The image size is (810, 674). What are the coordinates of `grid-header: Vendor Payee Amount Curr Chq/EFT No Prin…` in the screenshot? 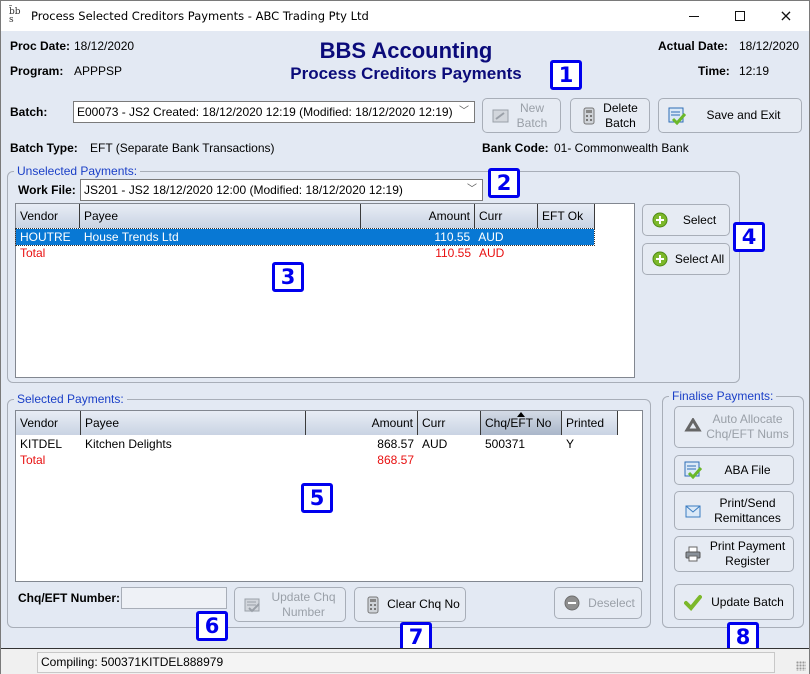 It's located at (317, 423).